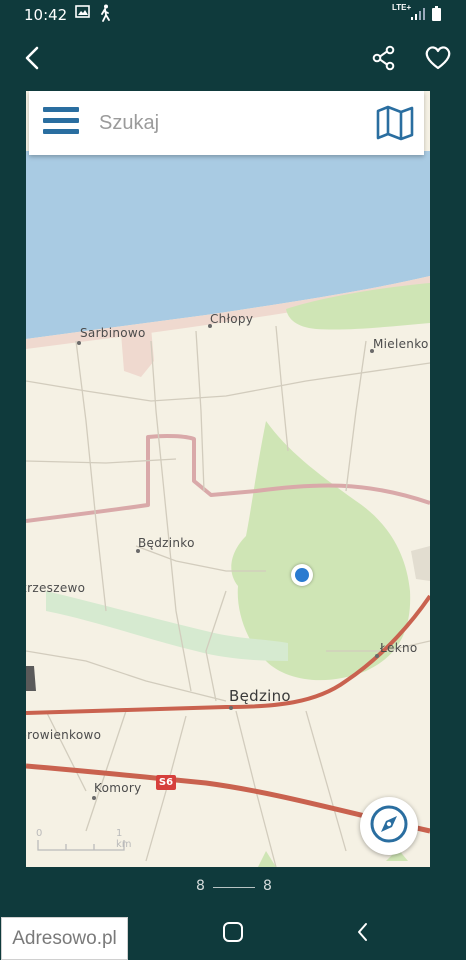 This screenshot has width=466, height=960. What do you see at coordinates (113, 333) in the screenshot?
I see `place-label-sarbinowo: Sarbinowo` at bounding box center [113, 333].